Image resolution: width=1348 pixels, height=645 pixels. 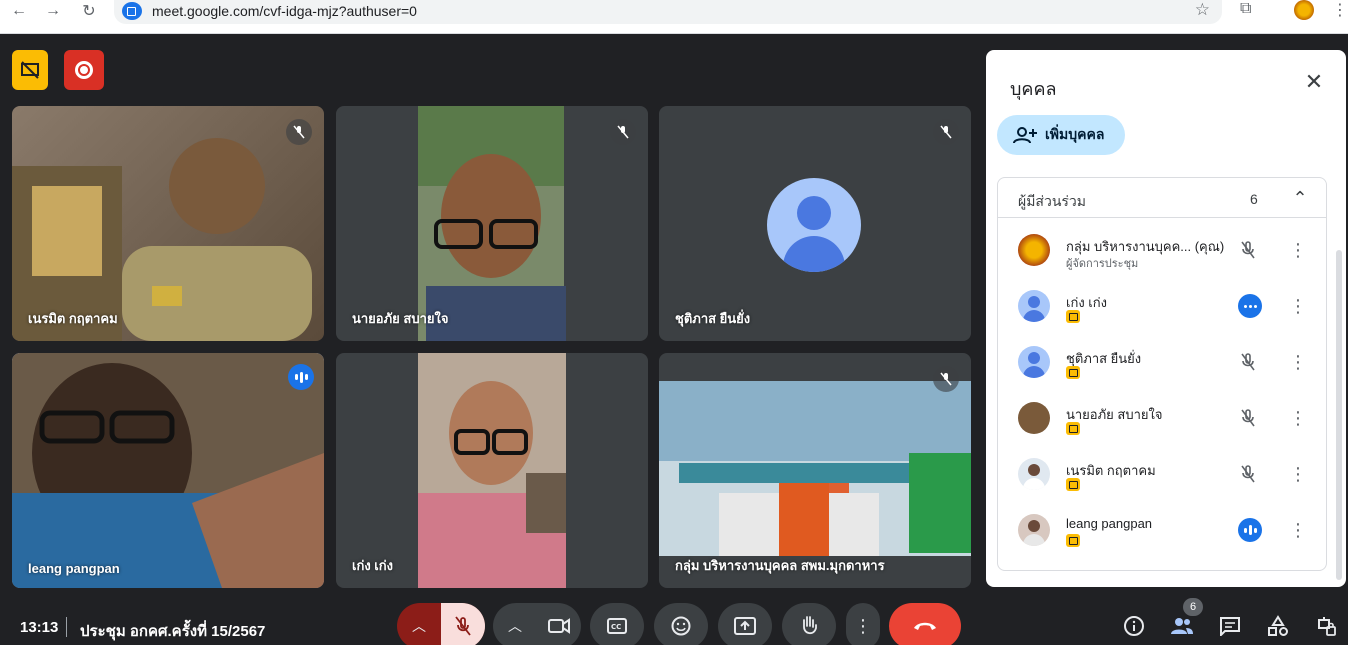 What do you see at coordinates (1162, 362) in the screenshot?
I see `participant-row: ชุติภาส ยืนยั่ง ⋮` at bounding box center [1162, 362].